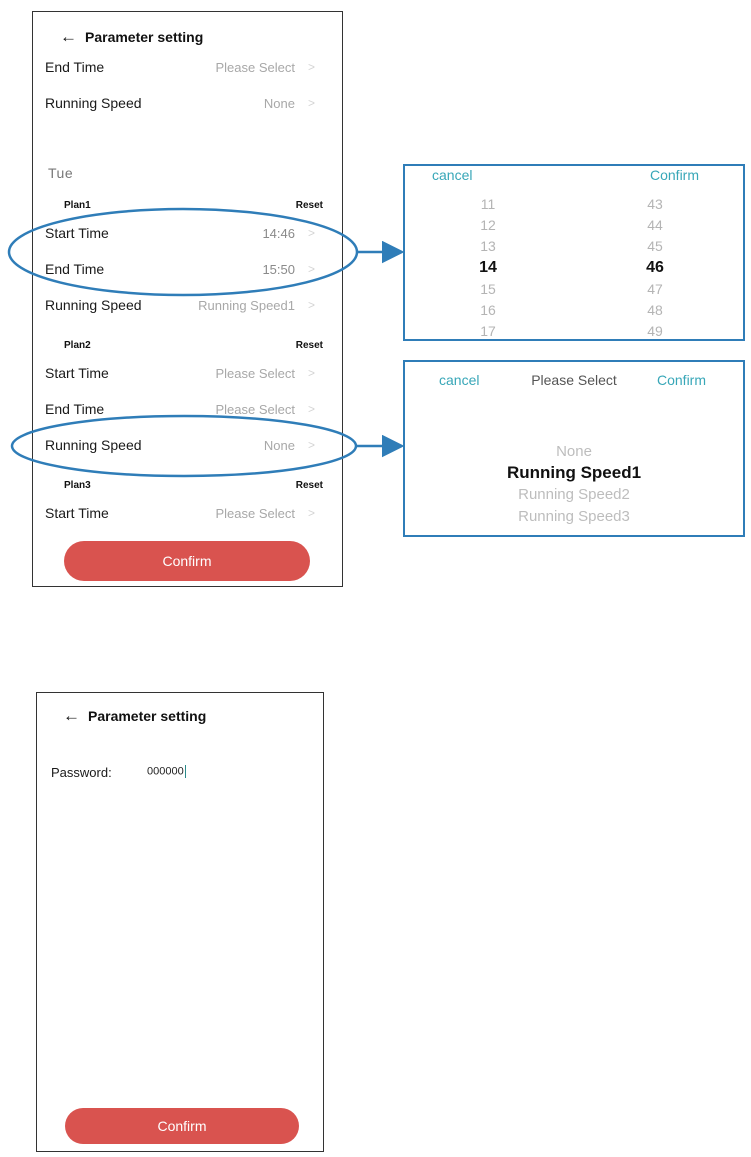 The width and height of the screenshot is (751, 1157). I want to click on hour-option: 11, so click(488, 204).